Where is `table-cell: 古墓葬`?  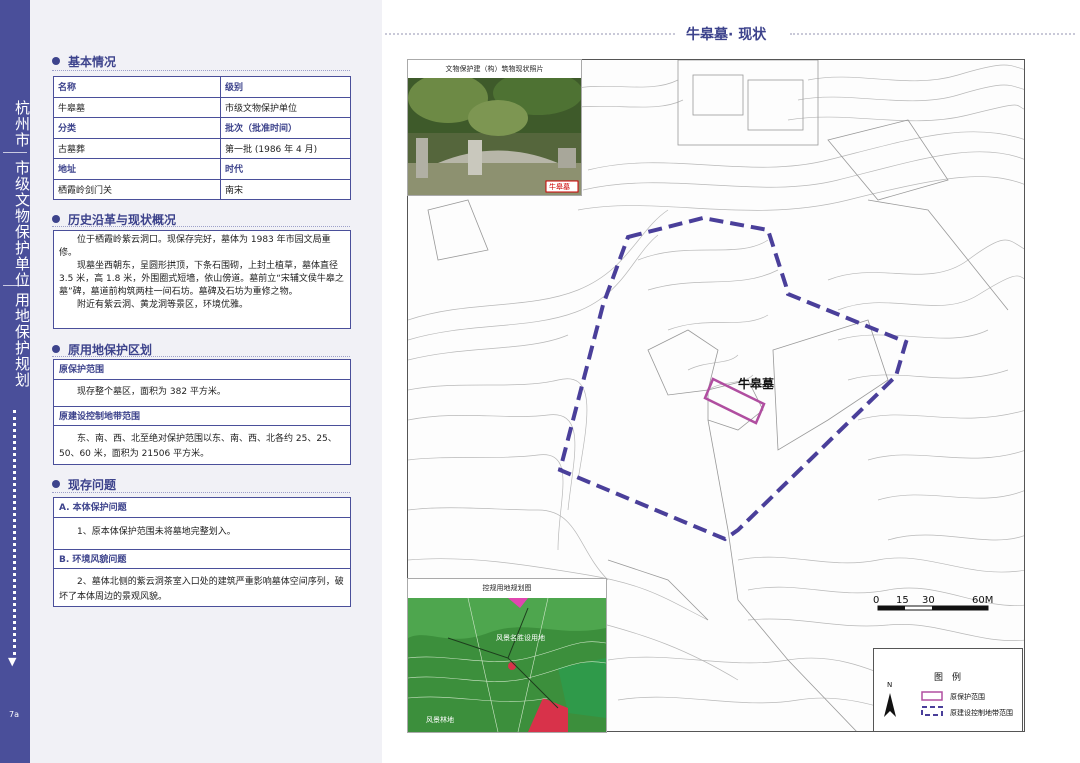 table-cell: 古墓葬 is located at coordinates (137, 148).